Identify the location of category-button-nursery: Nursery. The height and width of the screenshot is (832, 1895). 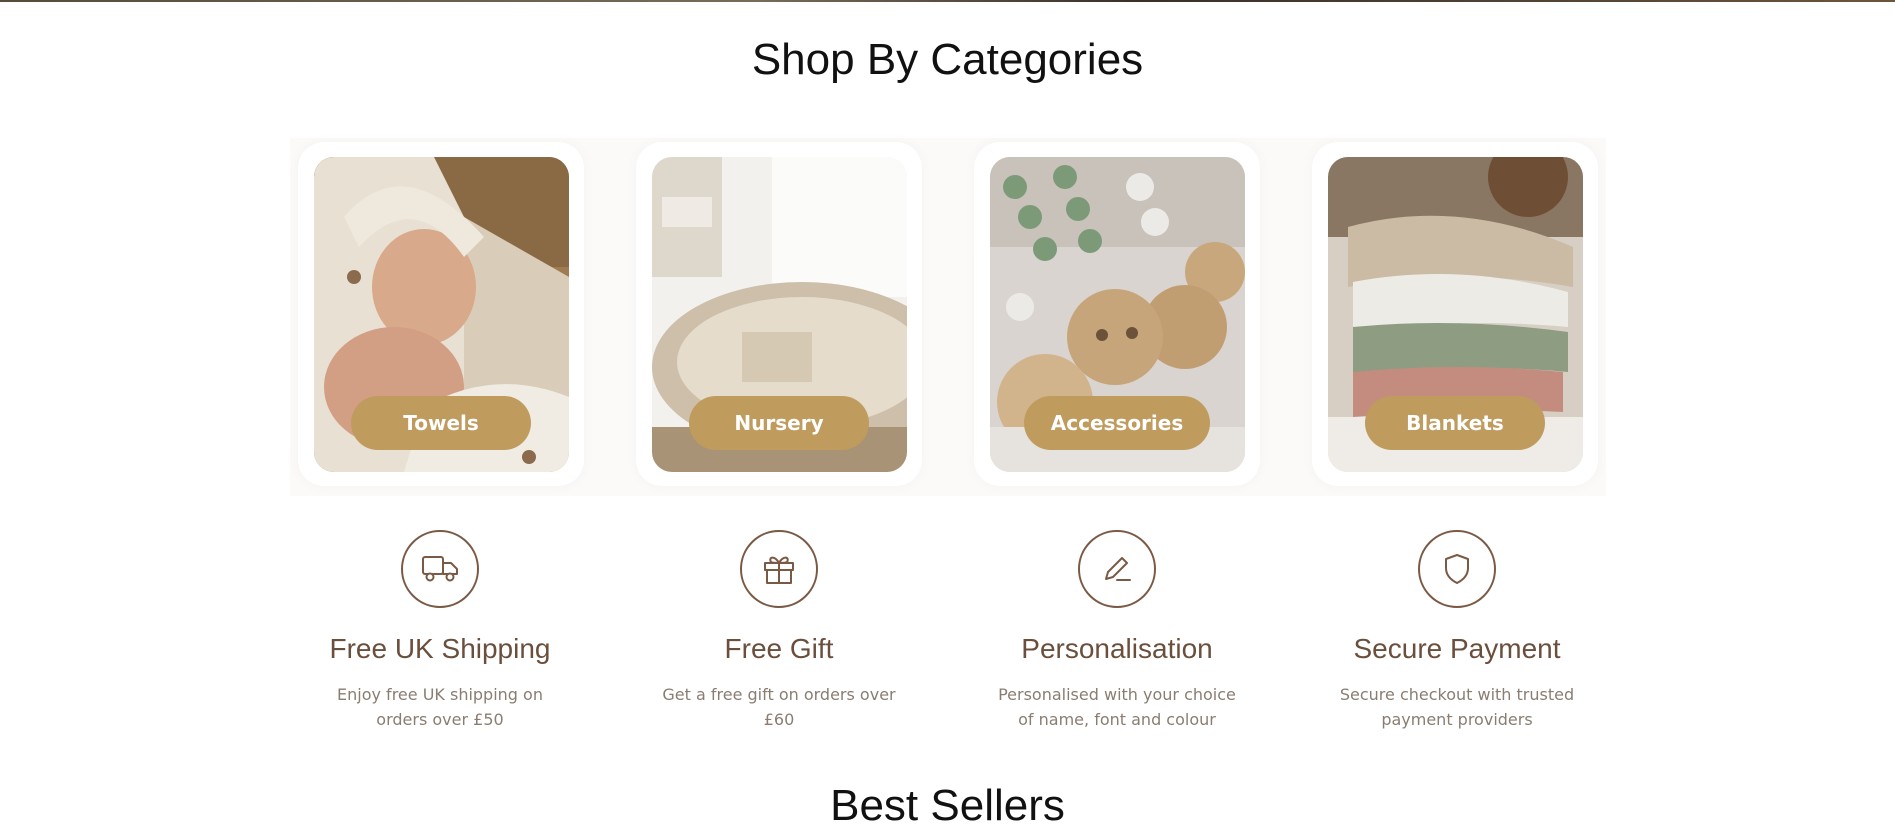
(779, 423).